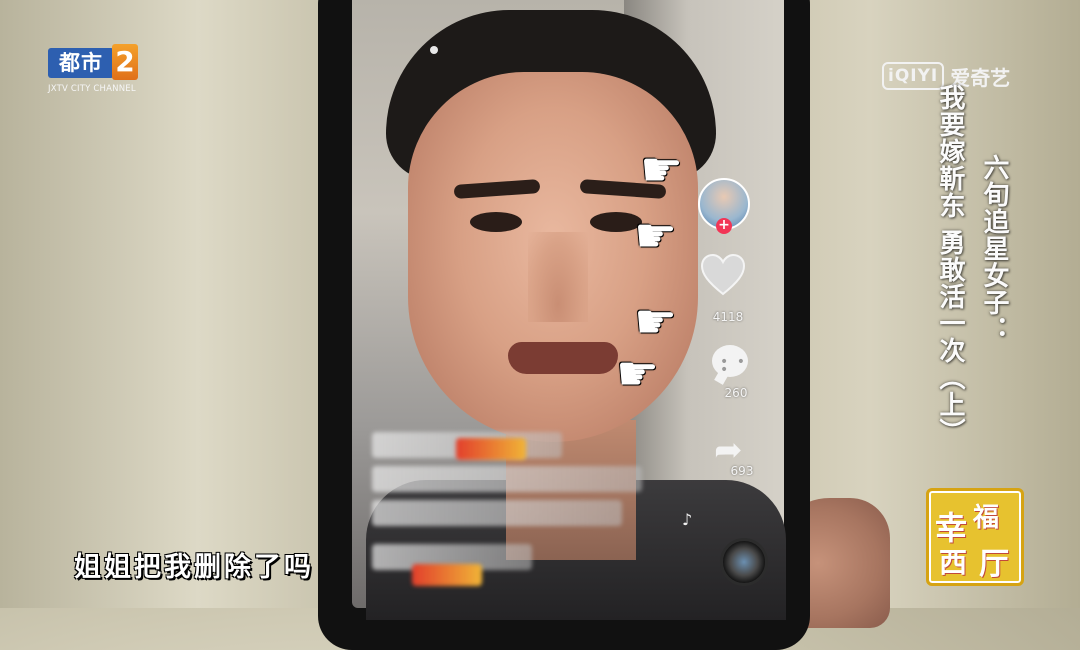  I want to click on left-eye, so click(496, 222).